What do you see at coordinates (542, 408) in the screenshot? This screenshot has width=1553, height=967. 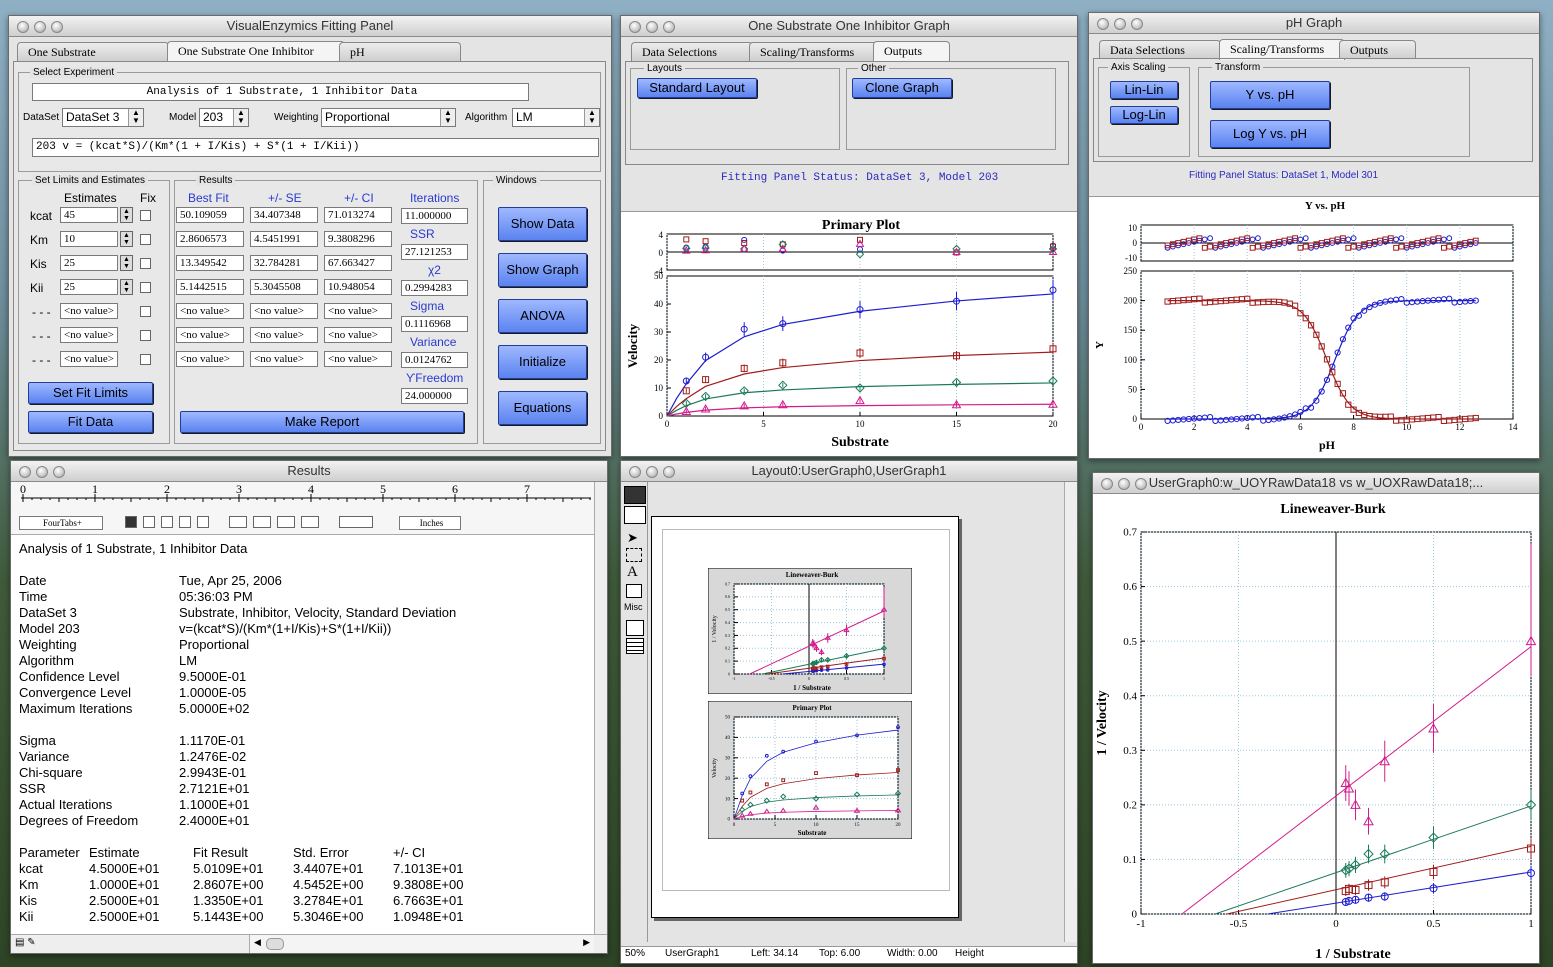 I see `equations-button: Equations` at bounding box center [542, 408].